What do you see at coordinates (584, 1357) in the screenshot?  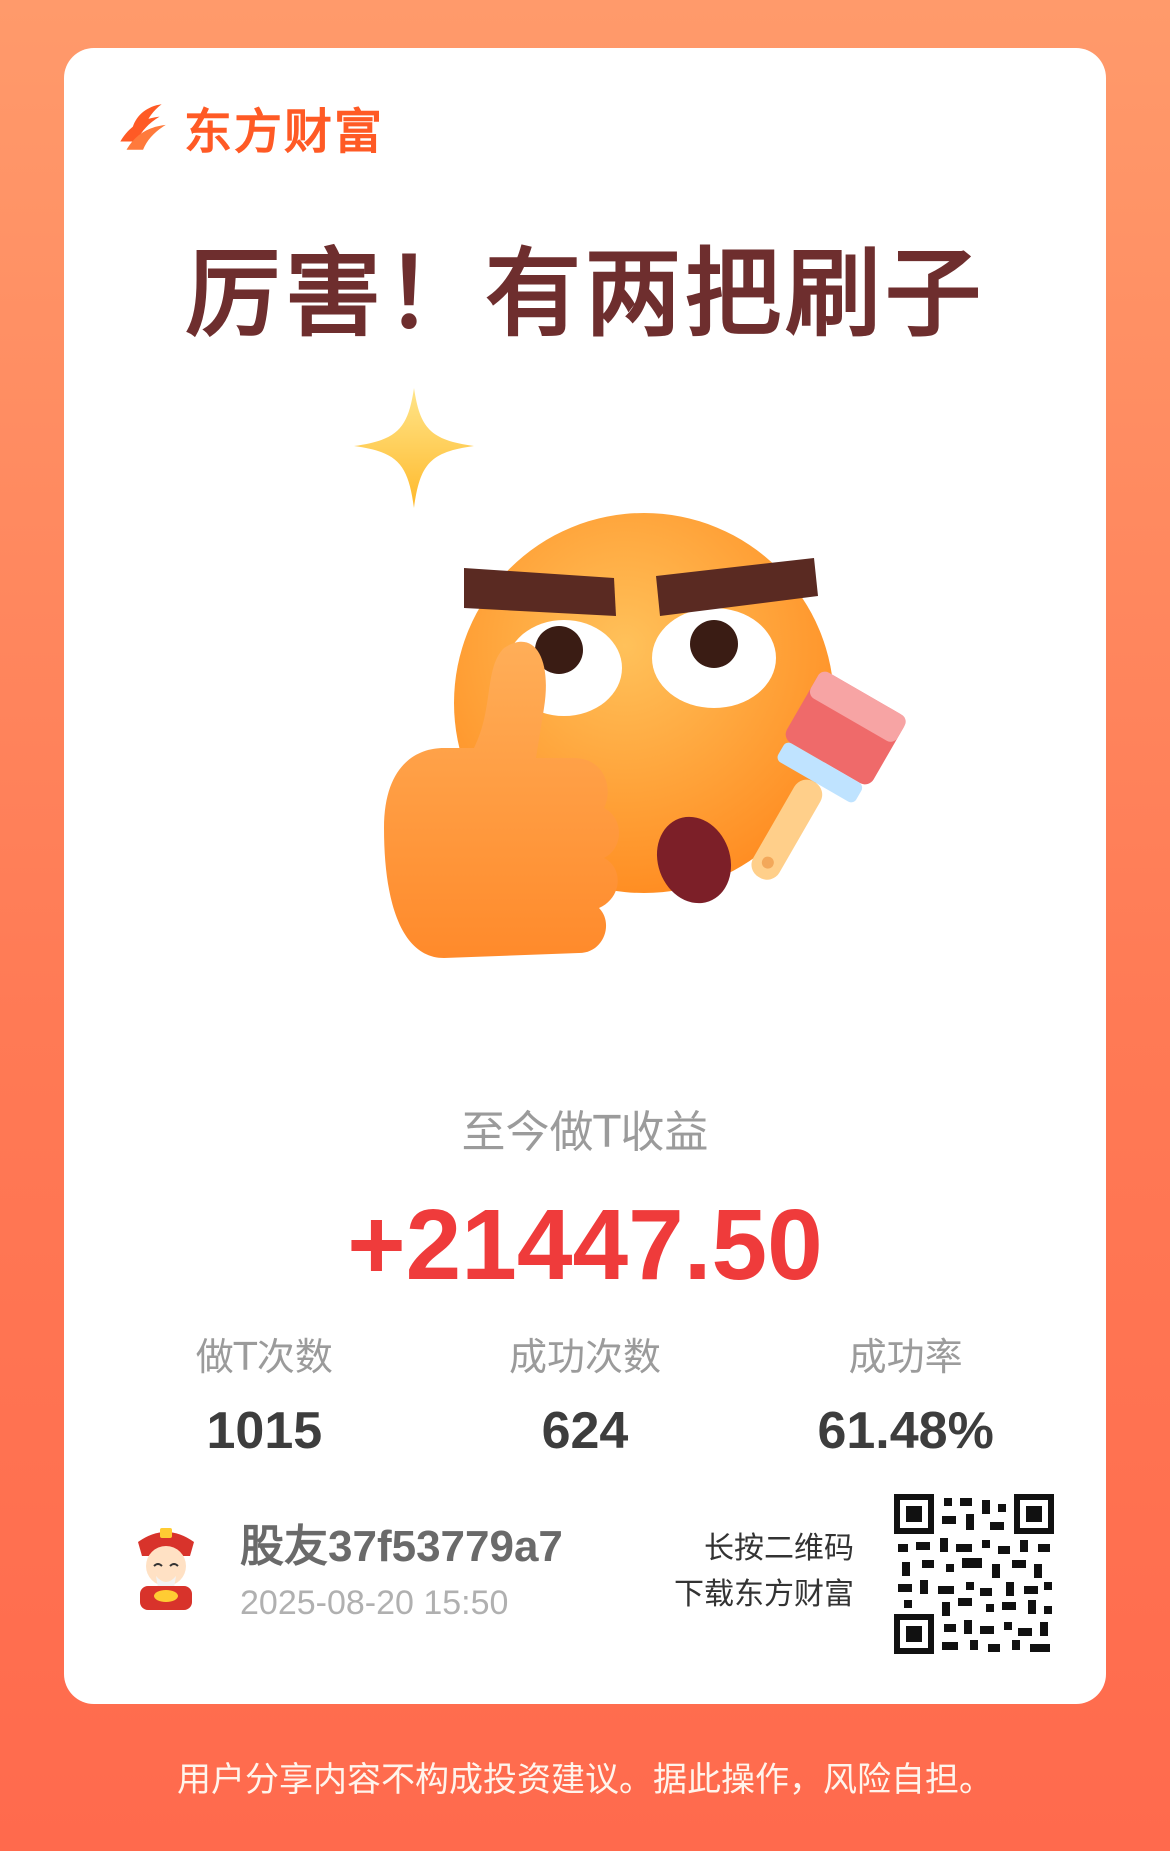 I see `stat-label: 成功次数` at bounding box center [584, 1357].